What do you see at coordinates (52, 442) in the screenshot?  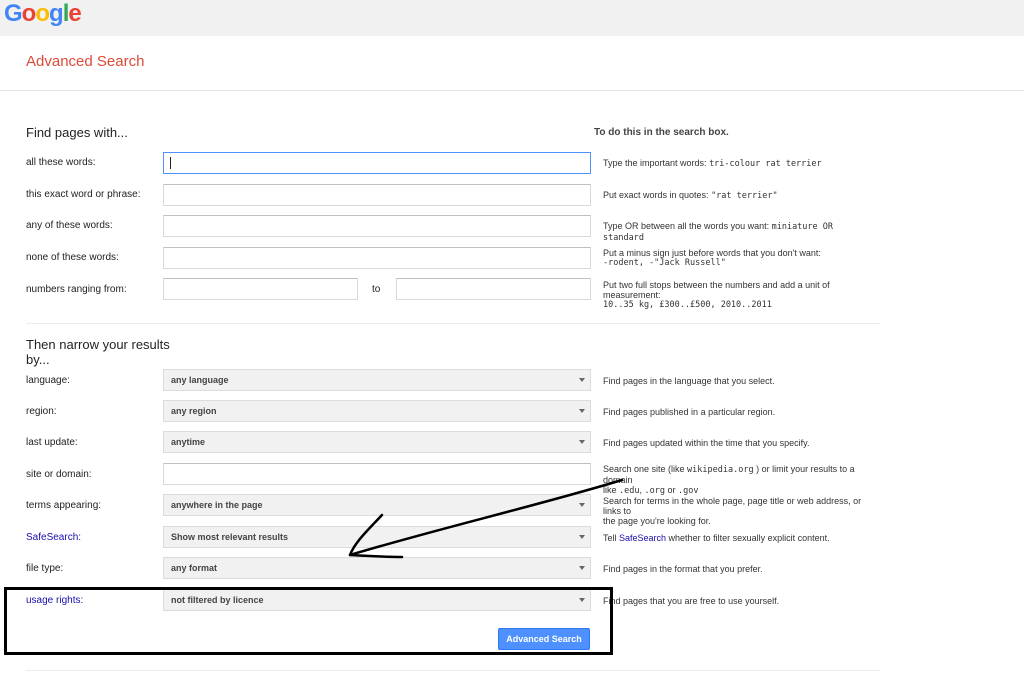 I see `last-update-label: last update:` at bounding box center [52, 442].